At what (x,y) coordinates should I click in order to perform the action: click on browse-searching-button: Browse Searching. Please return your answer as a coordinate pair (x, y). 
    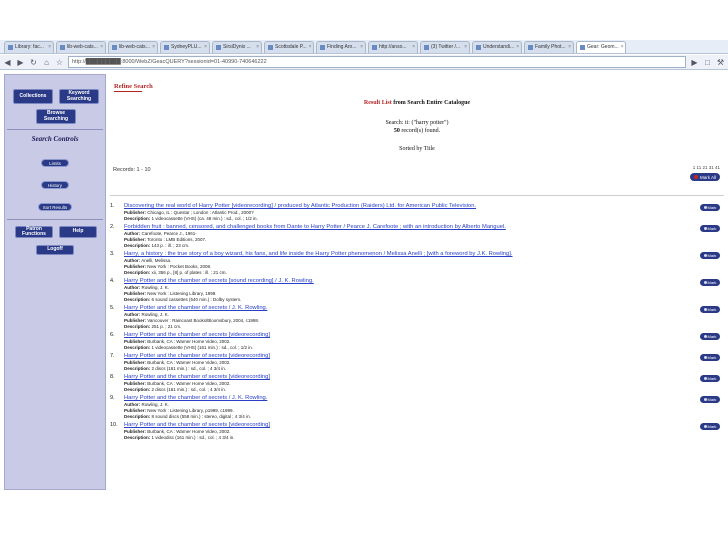
    Looking at the image, I should click on (56, 116).